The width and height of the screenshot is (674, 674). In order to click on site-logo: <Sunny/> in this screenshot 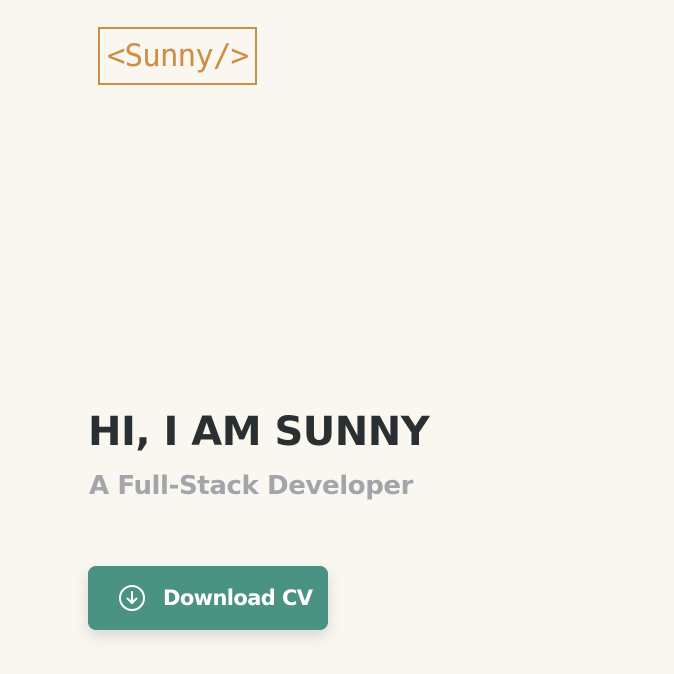, I will do `click(177, 56)`.